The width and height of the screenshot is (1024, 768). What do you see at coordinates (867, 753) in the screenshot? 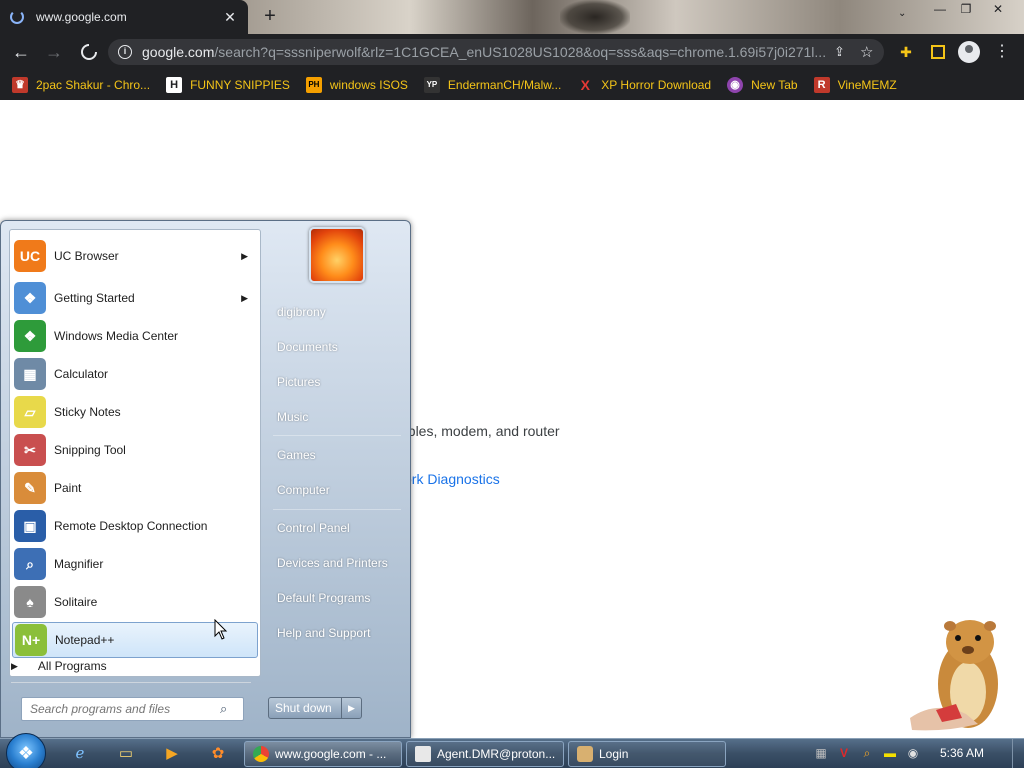
I see `search-tray-icon: ⌕` at bounding box center [867, 753].